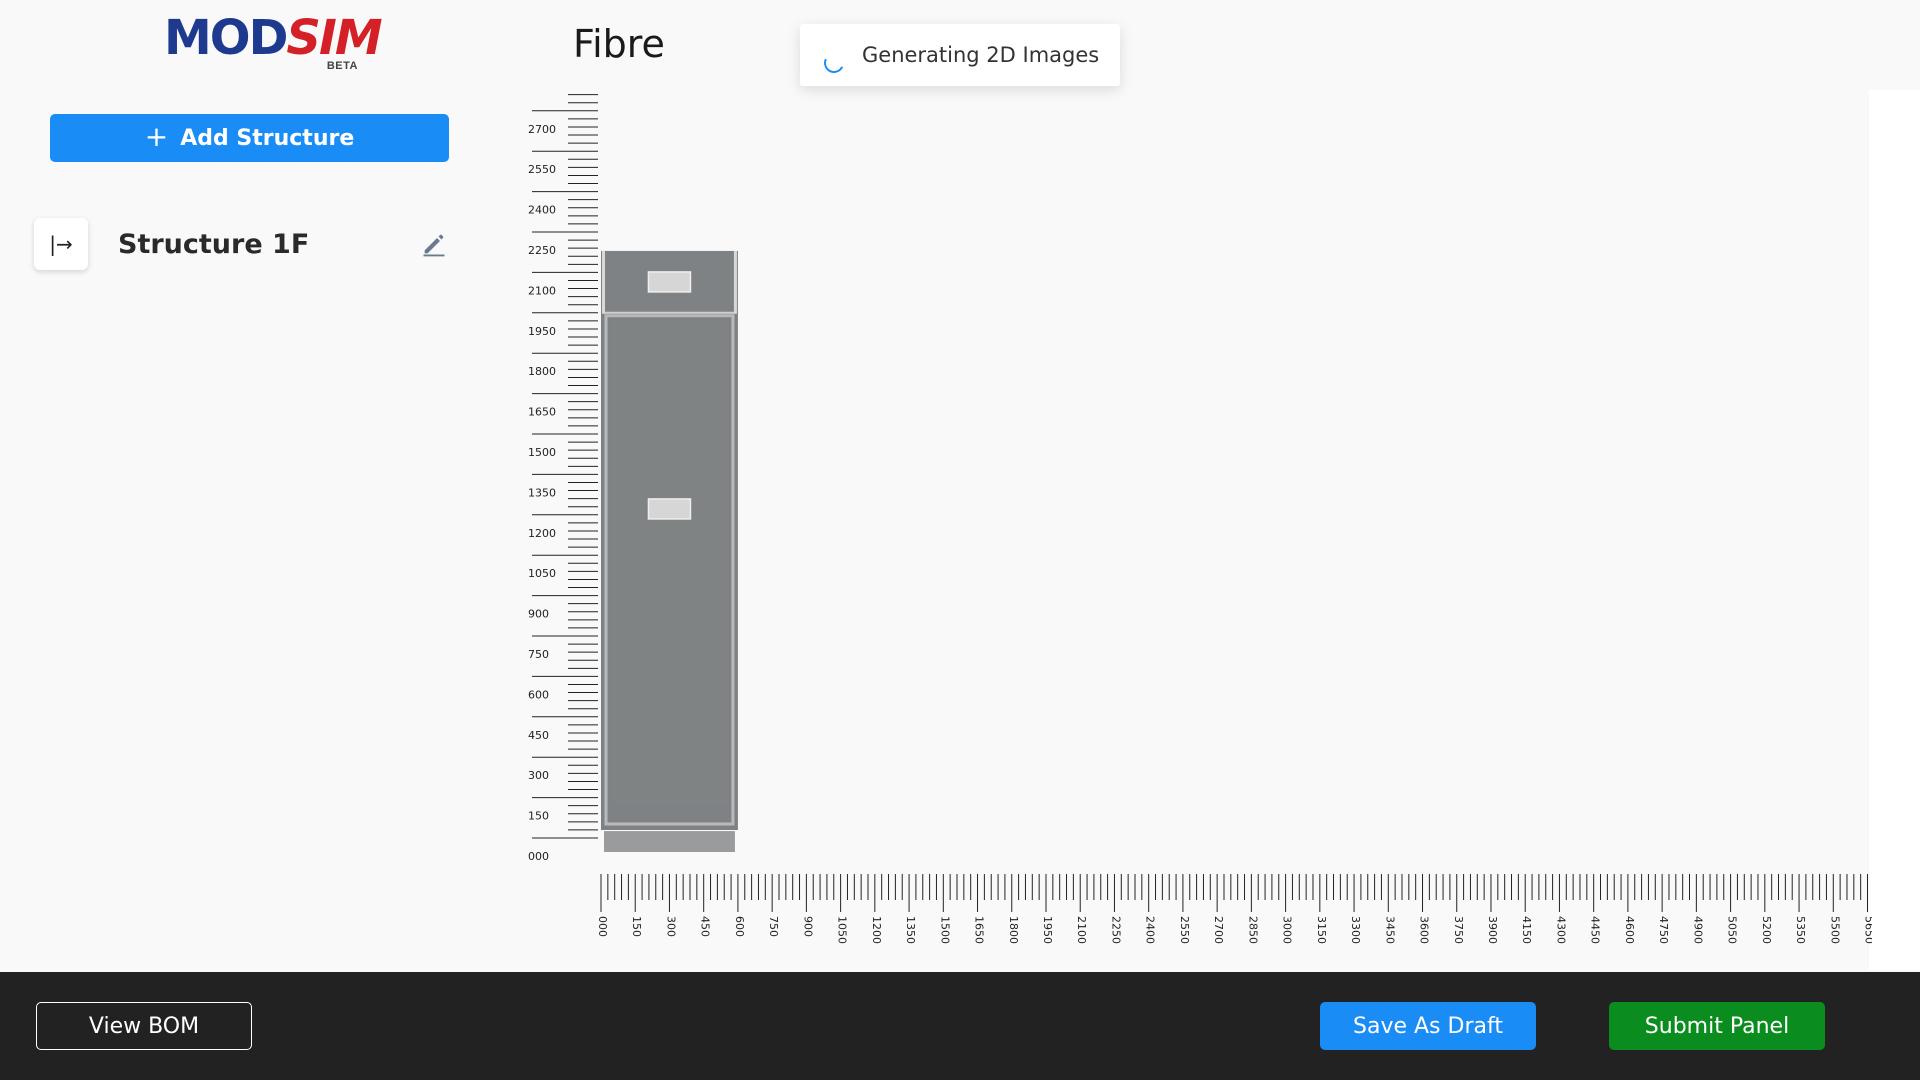  Describe the element at coordinates (773, 926) in the screenshot. I see `horizontal-ruler-label: 750` at that location.